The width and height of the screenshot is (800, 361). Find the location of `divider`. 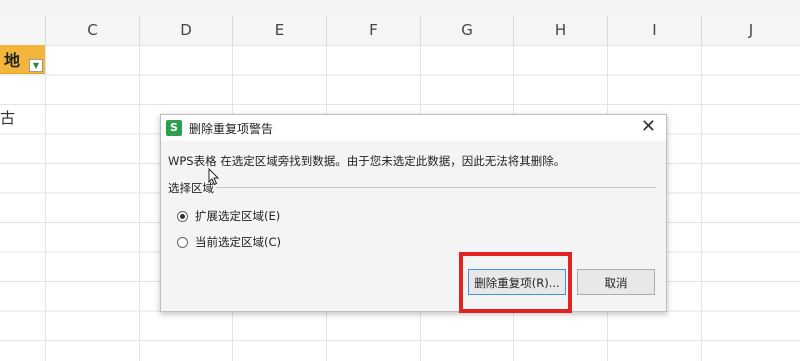

divider is located at coordinates (436, 187).